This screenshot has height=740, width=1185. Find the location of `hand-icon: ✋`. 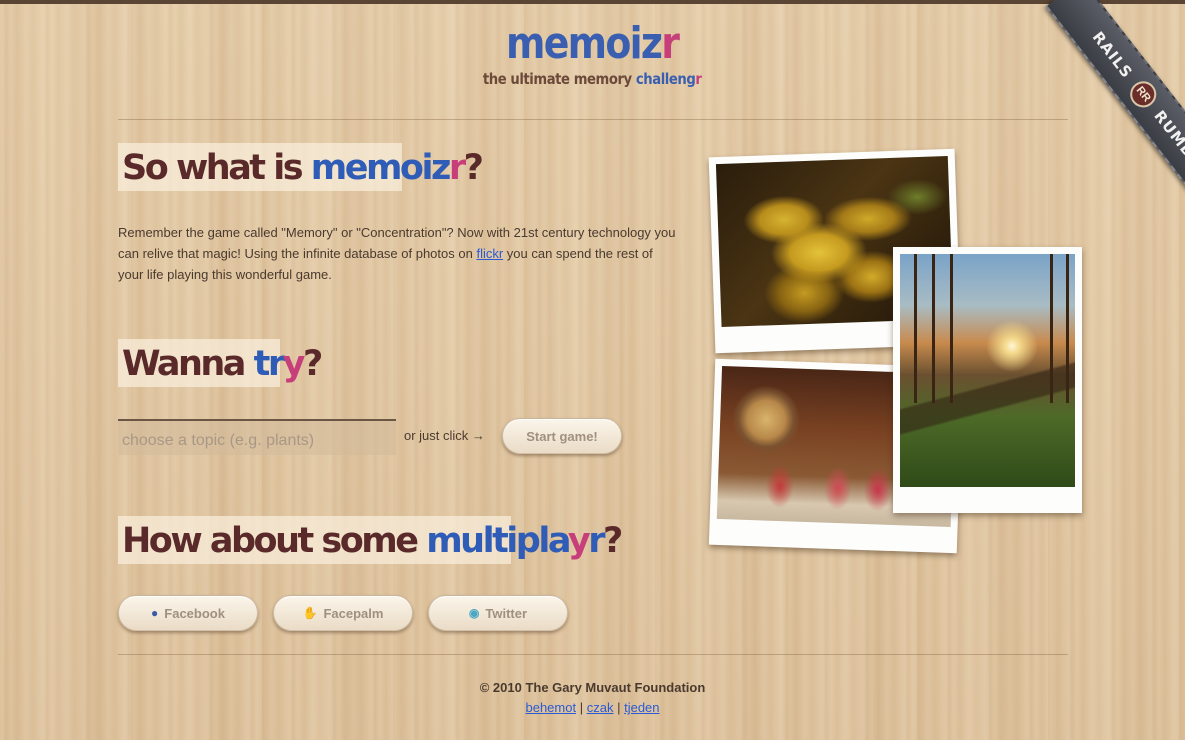

hand-icon: ✋ is located at coordinates (310, 613).